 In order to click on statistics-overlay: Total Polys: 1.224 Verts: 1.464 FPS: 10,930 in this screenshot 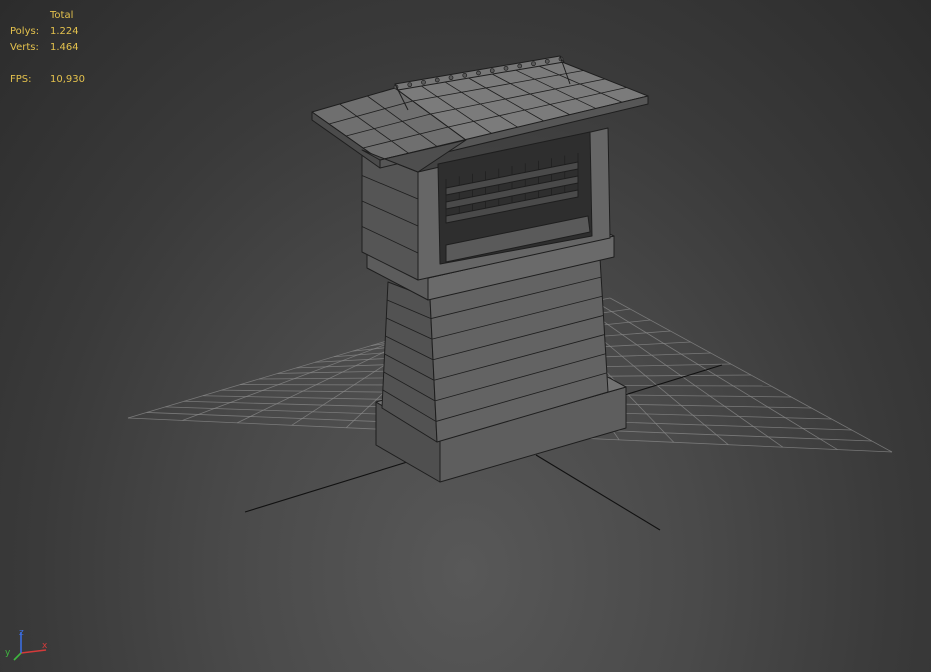, I will do `click(47, 48)`.